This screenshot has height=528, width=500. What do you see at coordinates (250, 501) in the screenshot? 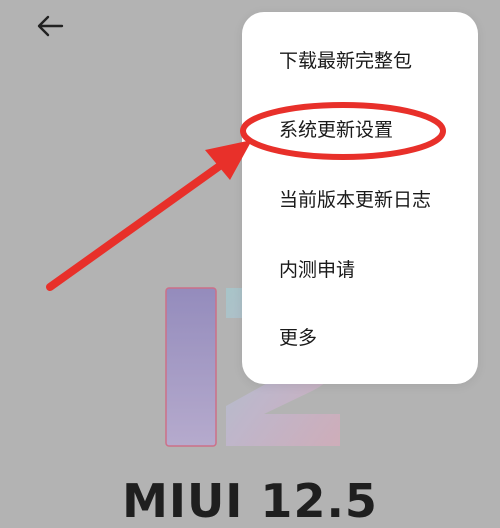
I see `brand-title: MIUI 12.5` at bounding box center [250, 501].